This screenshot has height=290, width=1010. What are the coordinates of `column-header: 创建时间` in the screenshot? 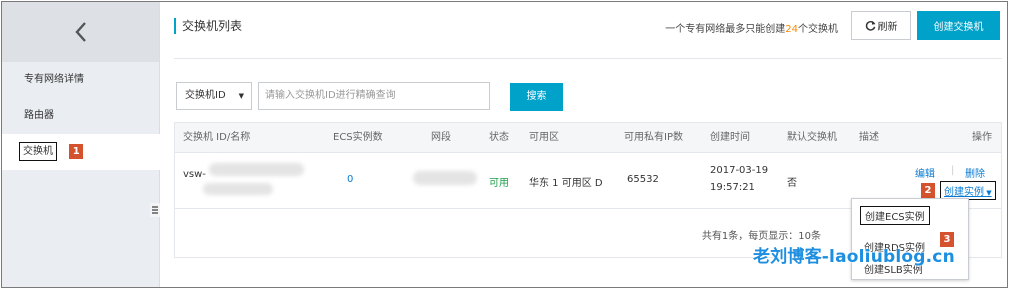 It's located at (730, 137).